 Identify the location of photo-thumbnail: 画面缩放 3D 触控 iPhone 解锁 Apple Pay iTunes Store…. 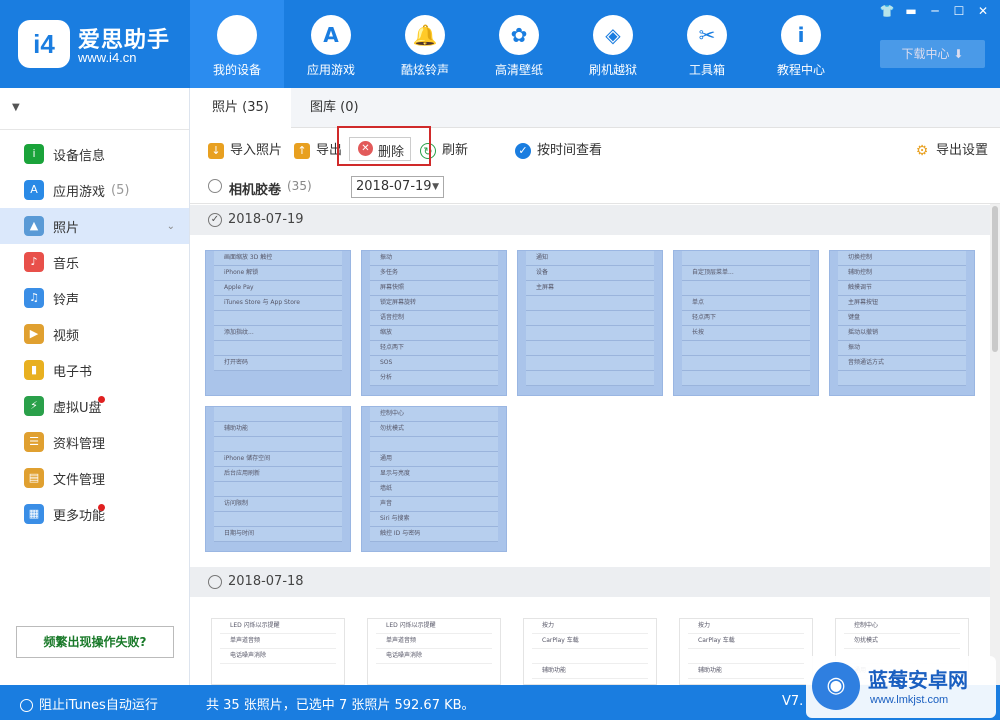
(278, 323).